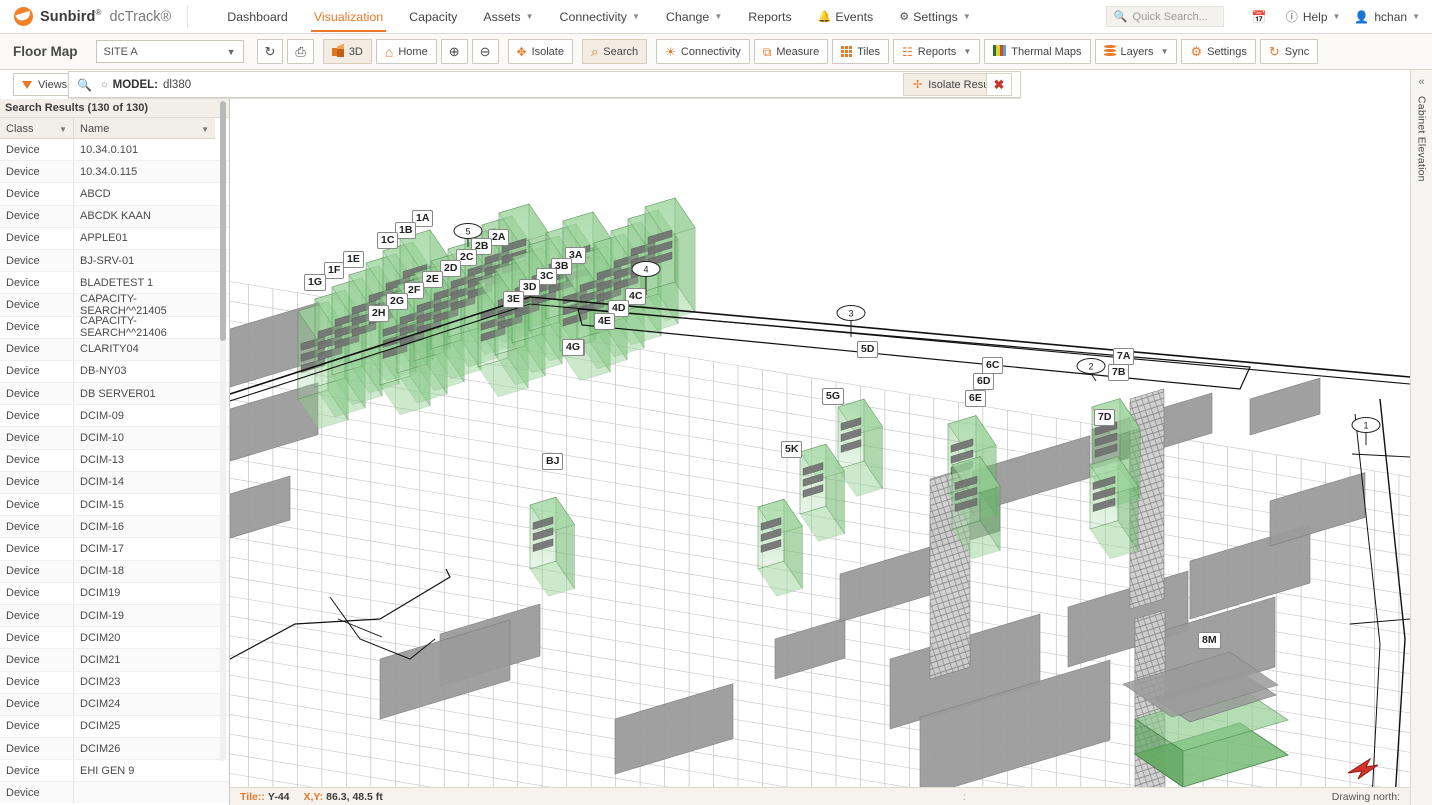 The image size is (1432, 805). Describe the element at coordinates (544, 84) in the screenshot. I see `search-input: 🔍 ○ MODEL: dl380 ○` at that location.